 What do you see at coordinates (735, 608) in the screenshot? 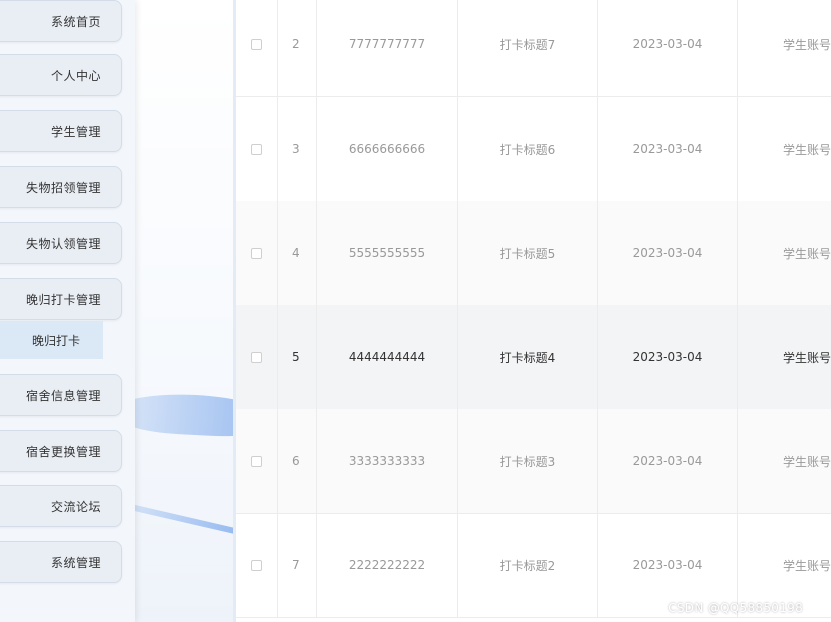
I see `watermark: CSDN @QQ58850198` at bounding box center [735, 608].